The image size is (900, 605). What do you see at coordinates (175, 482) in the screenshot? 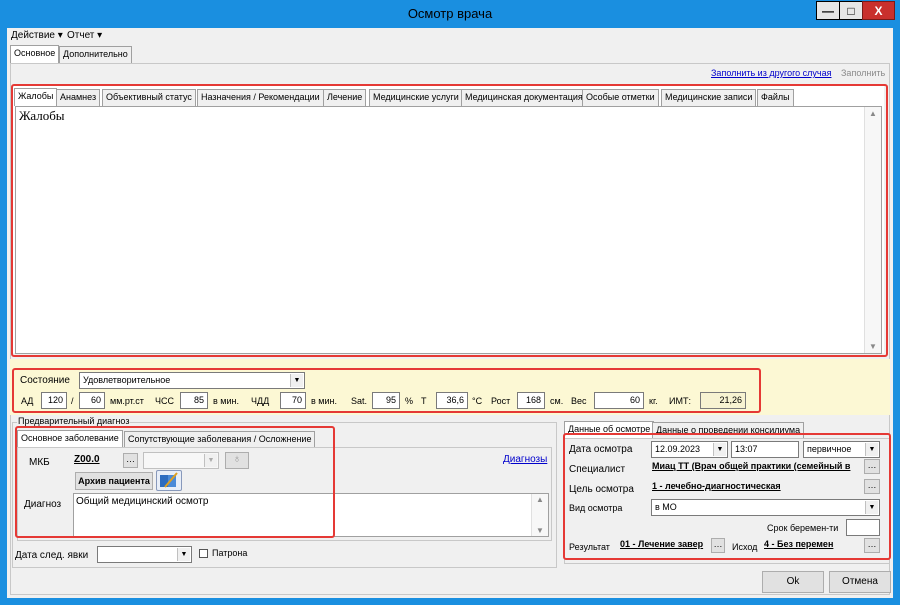
I see `highlight-diagnosis` at bounding box center [175, 482].